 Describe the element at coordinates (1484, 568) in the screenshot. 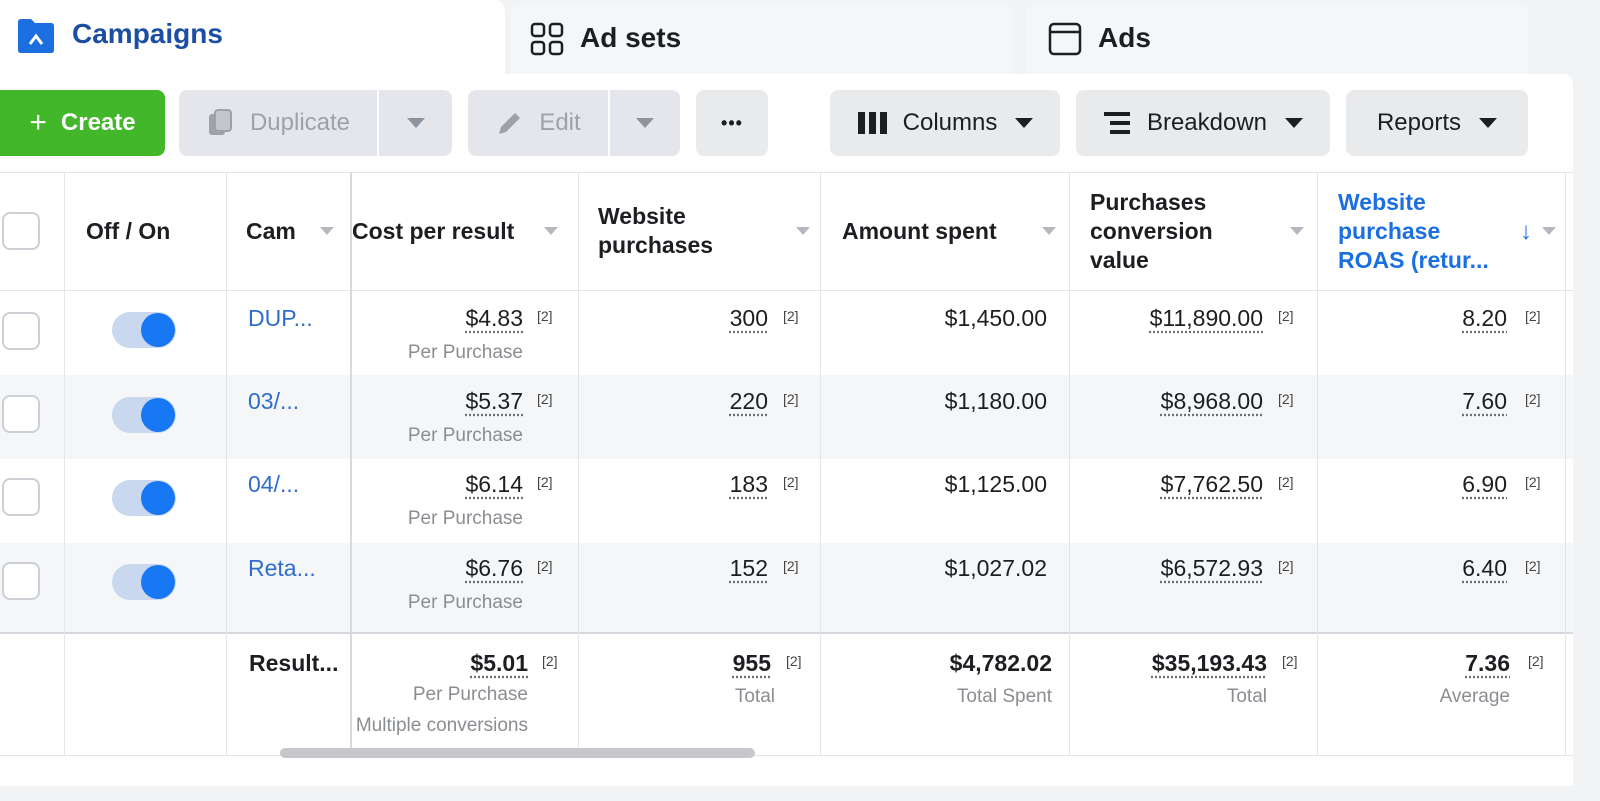

I see `roas-value: 6.40` at that location.